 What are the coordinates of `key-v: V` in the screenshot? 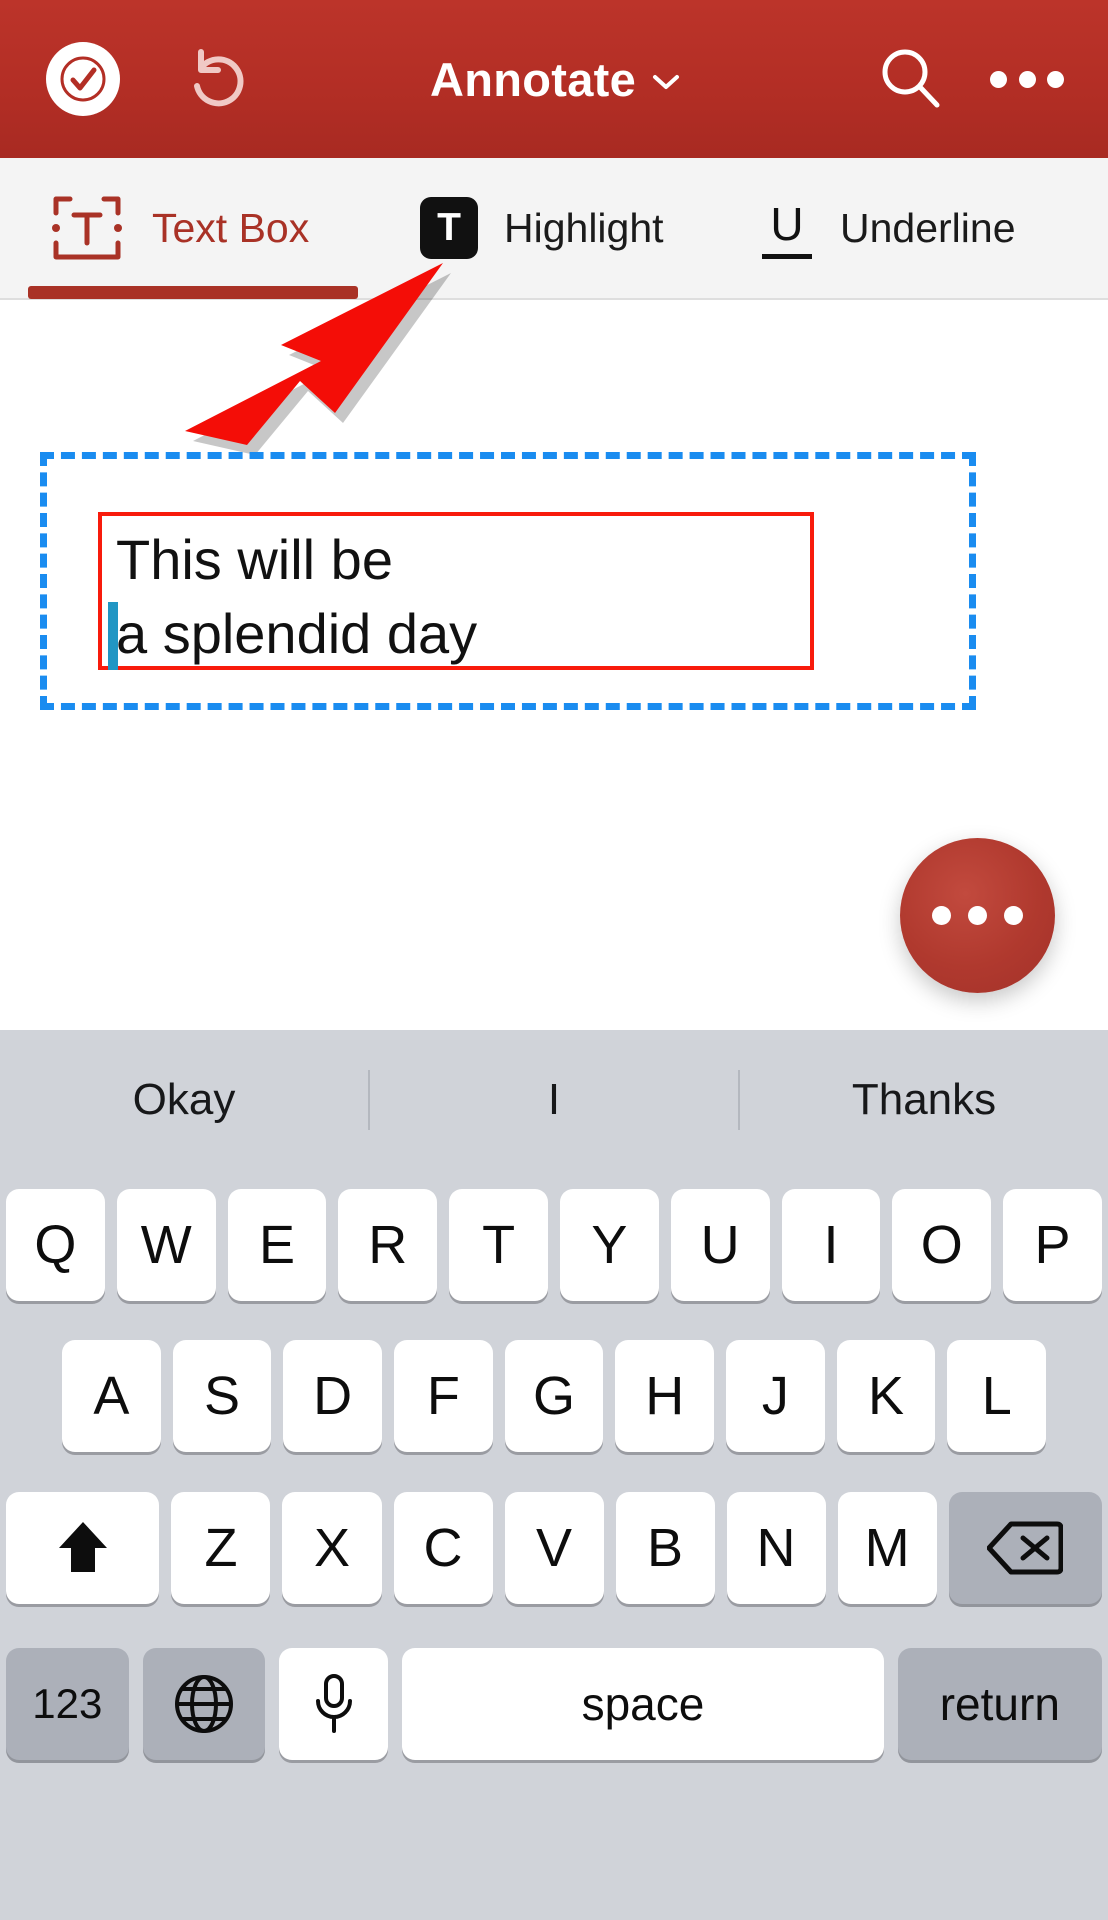 It's located at (554, 1548).